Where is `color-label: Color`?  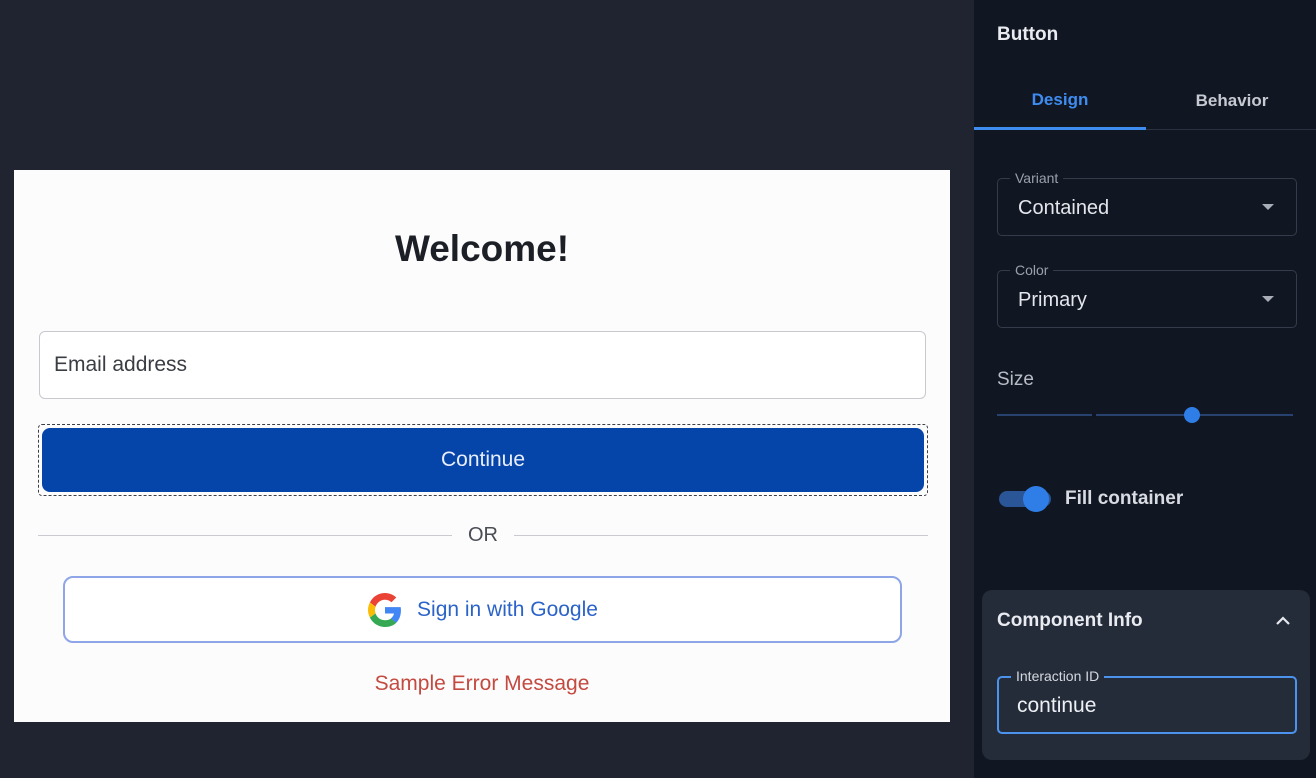
color-label: Color is located at coordinates (1032, 270).